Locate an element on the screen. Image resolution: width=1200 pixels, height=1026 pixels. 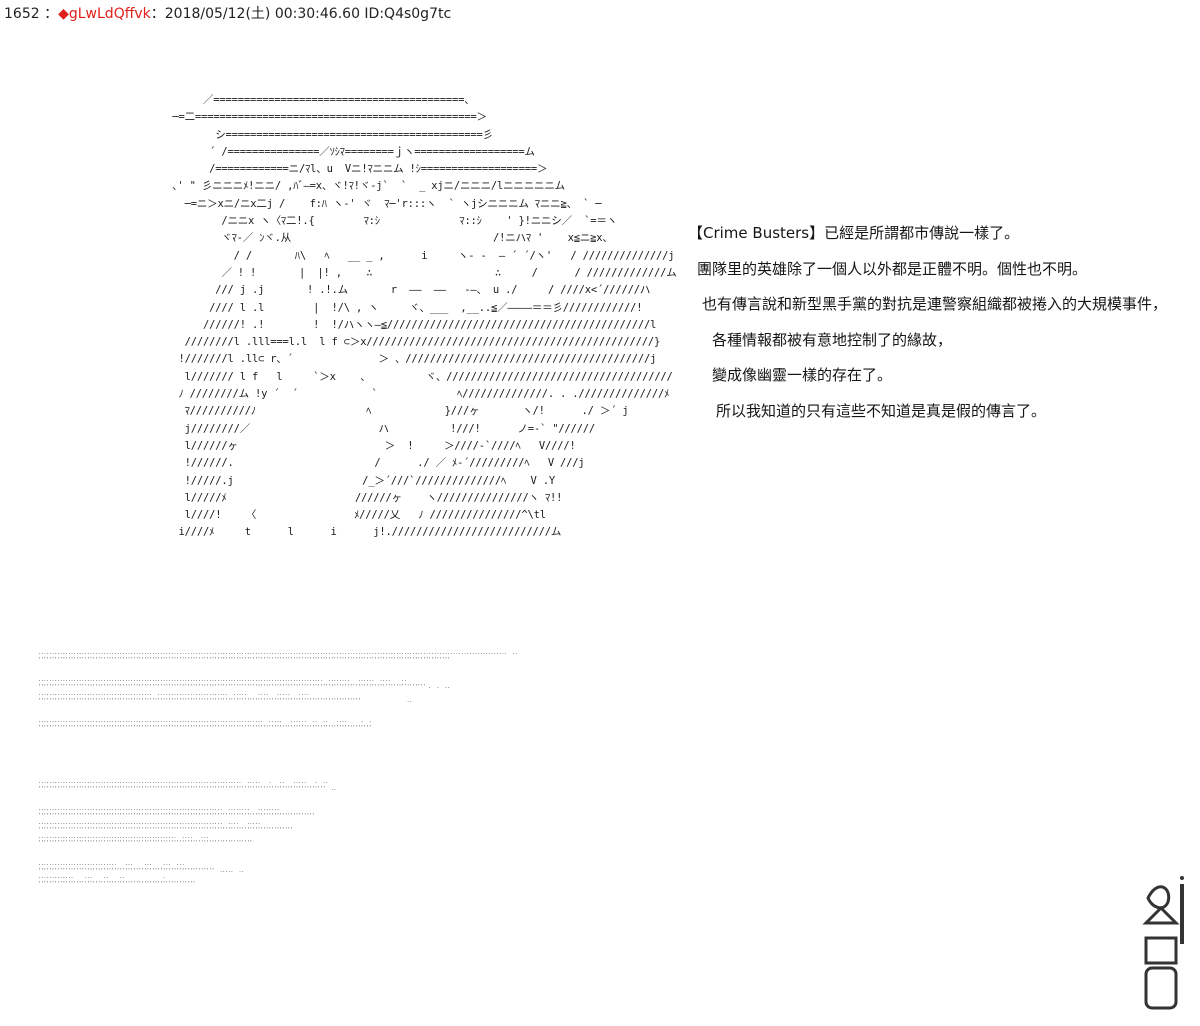
poster-trip: gLwLdQffvk is located at coordinates (110, 14).